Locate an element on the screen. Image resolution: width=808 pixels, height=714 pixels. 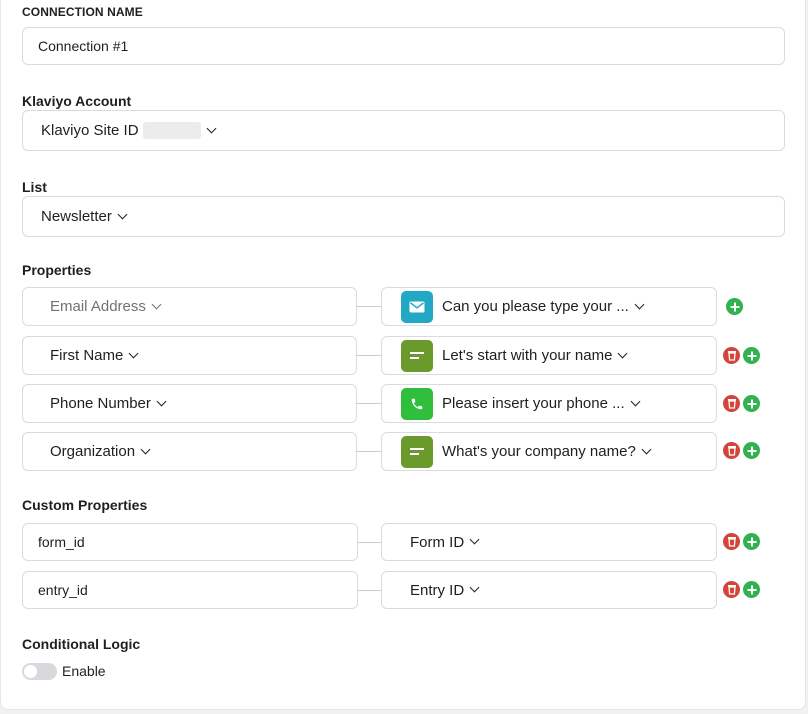
custom-property-key-input: form_id is located at coordinates (190, 542).